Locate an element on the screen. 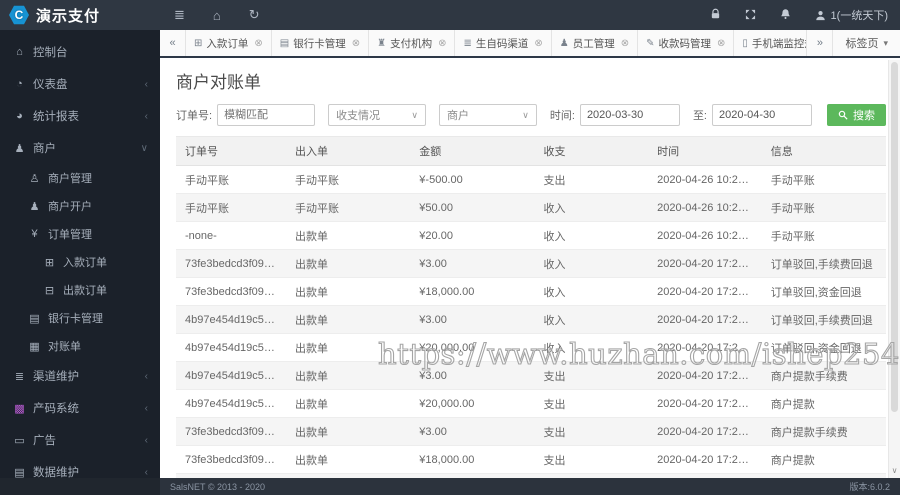 This screenshot has width=900, height=495. tab-qrcode-manage: ✎ 收款码管理 ⊗ is located at coordinates (686, 43).